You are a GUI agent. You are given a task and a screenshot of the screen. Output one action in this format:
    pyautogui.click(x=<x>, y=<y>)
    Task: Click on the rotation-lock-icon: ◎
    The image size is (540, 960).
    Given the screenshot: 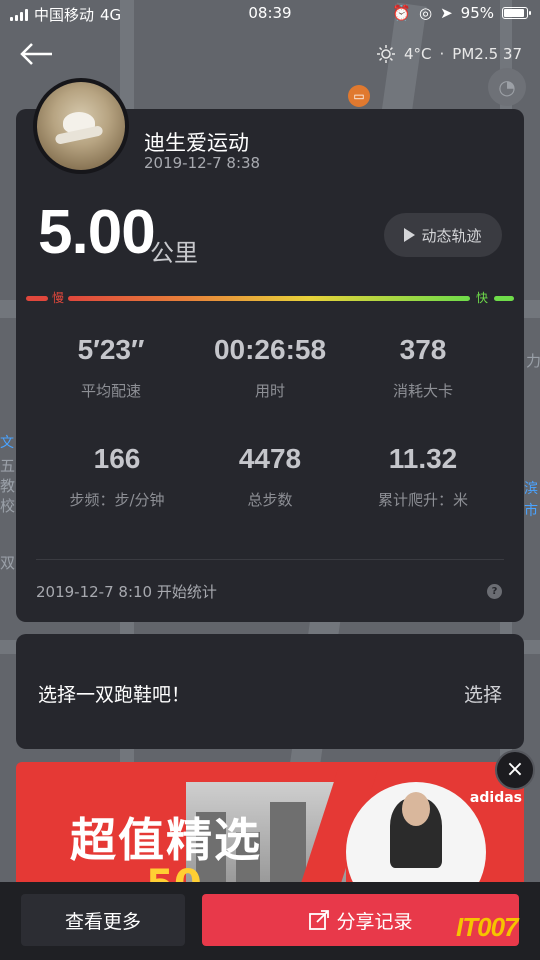 What is the action you would take?
    pyautogui.click(x=425, y=13)
    